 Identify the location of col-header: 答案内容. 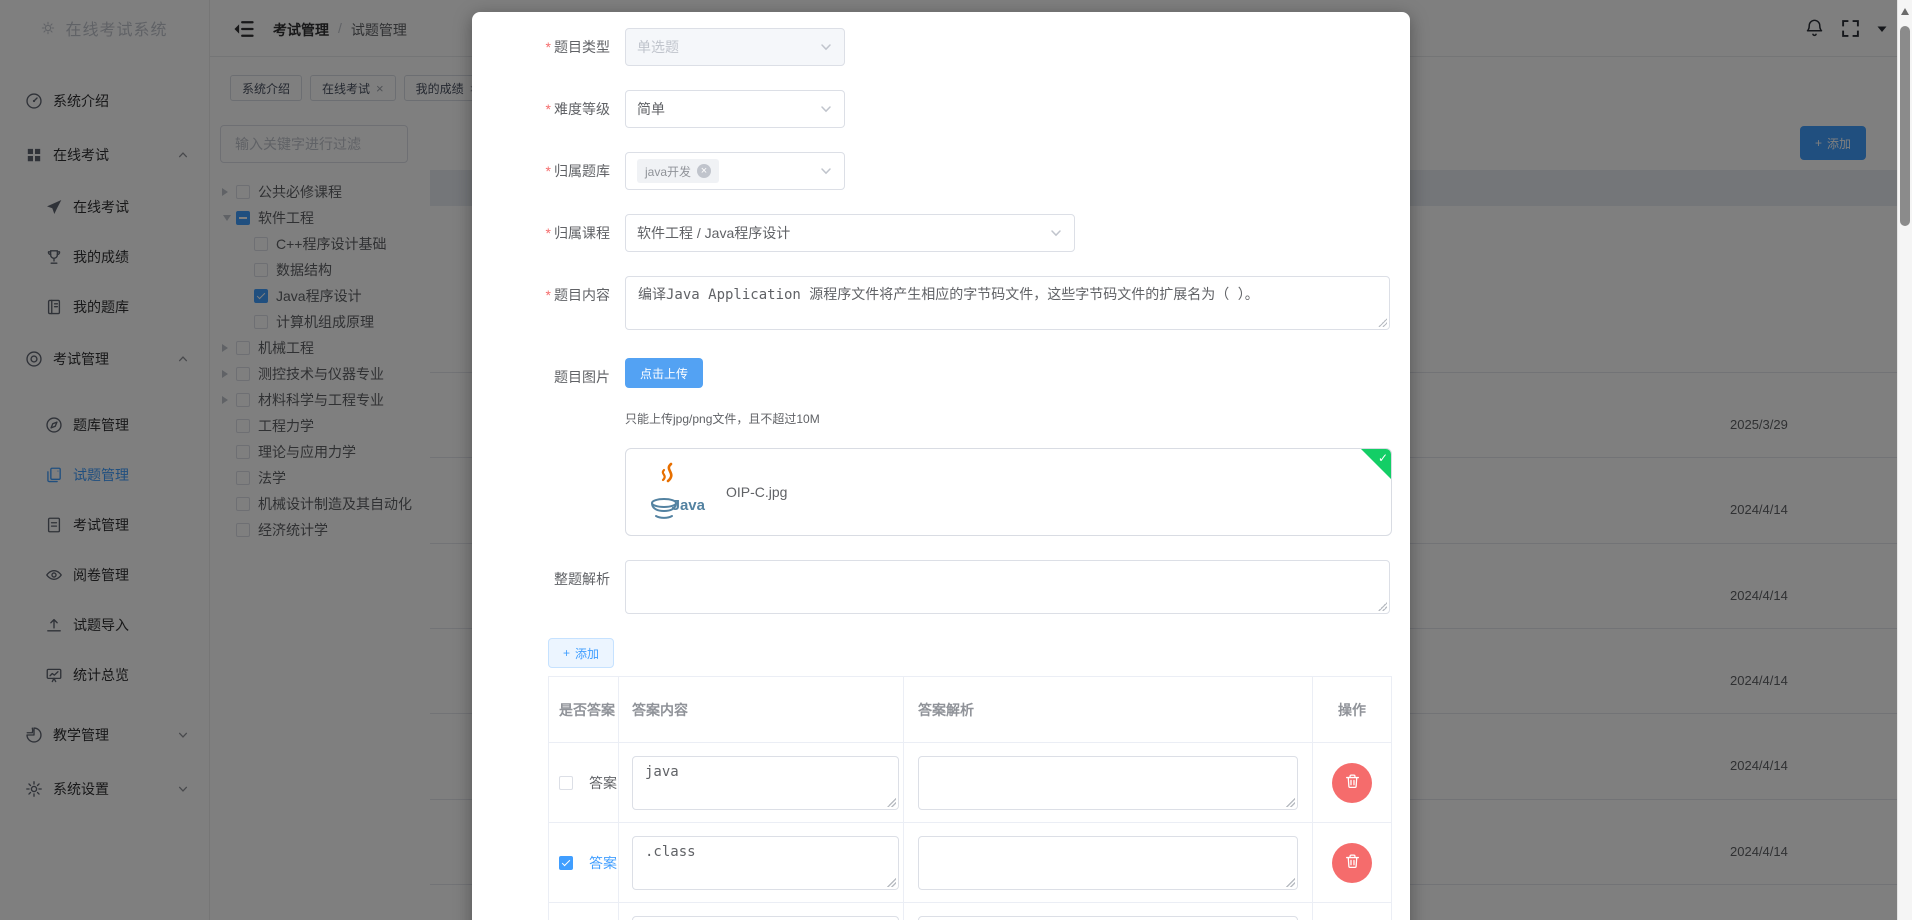
(761, 709).